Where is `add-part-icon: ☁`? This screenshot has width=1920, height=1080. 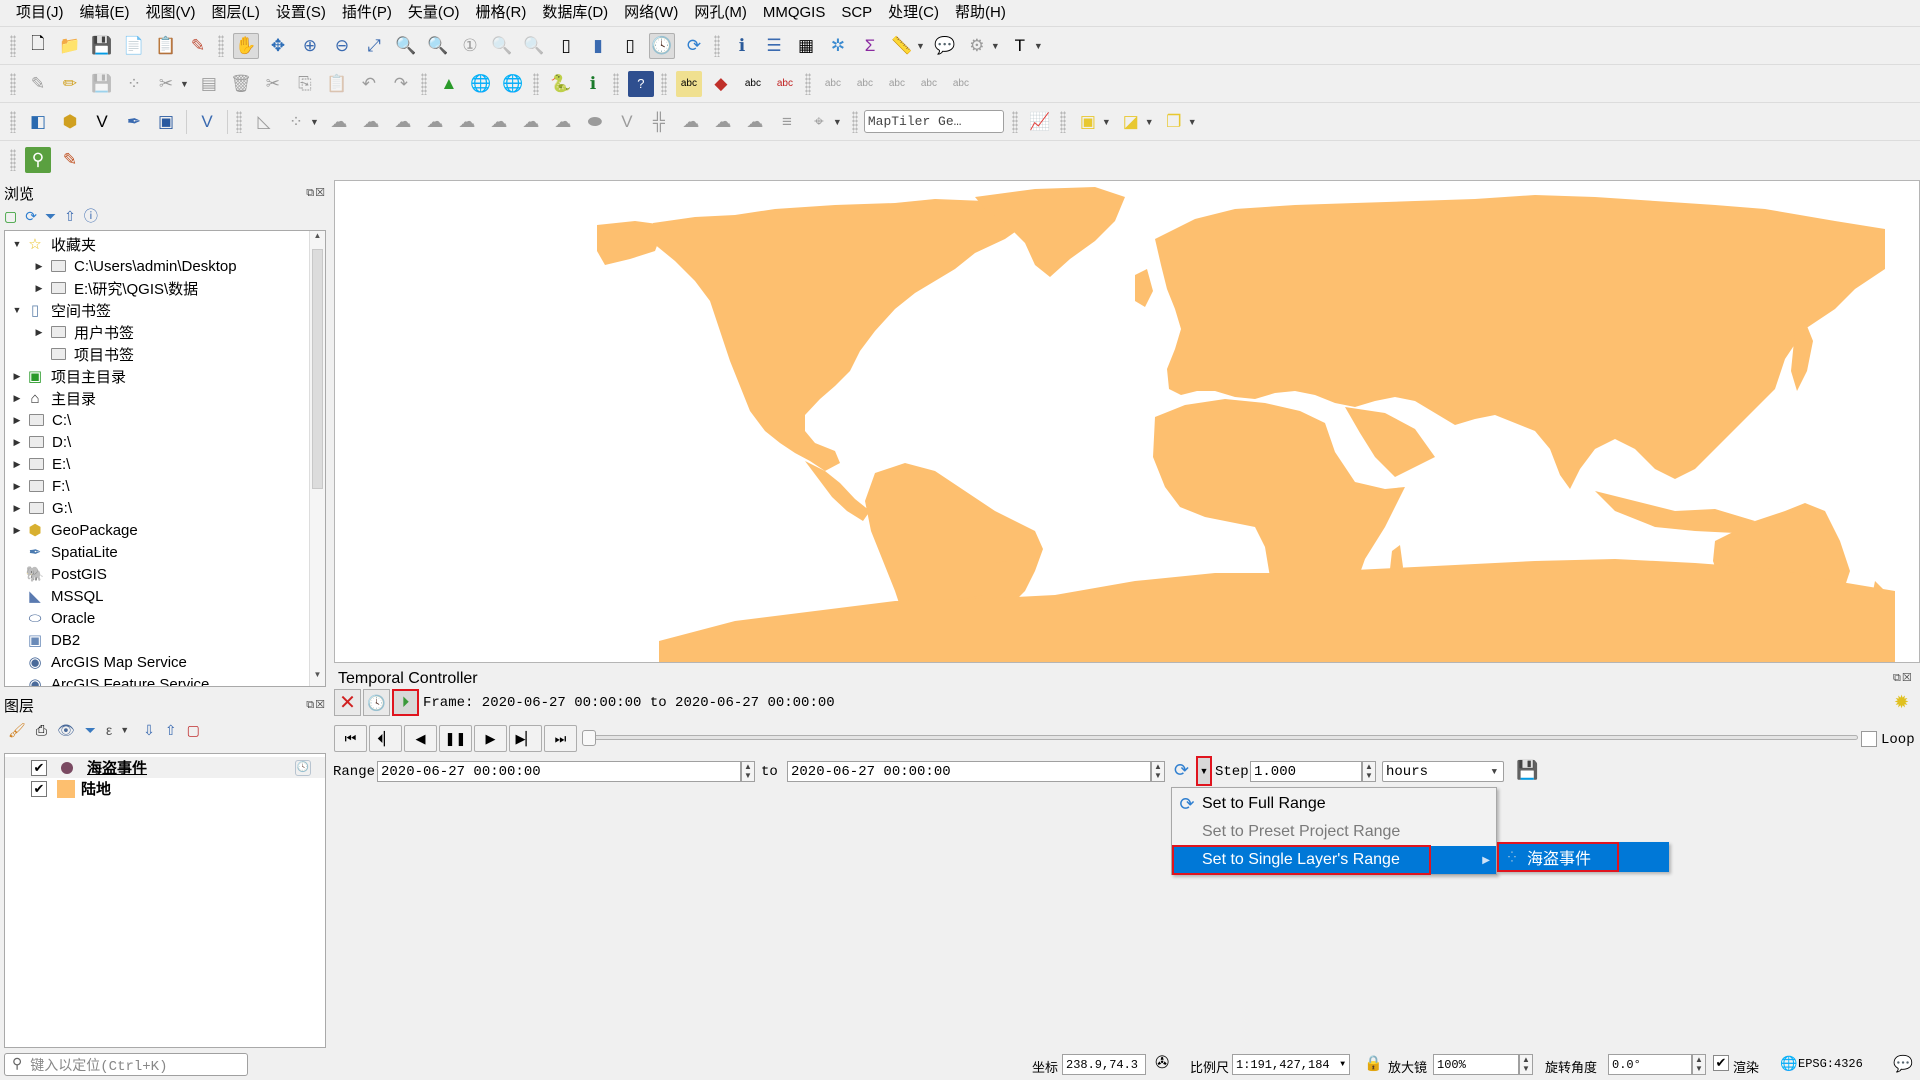
add-part-icon: ☁ is located at coordinates (691, 122).